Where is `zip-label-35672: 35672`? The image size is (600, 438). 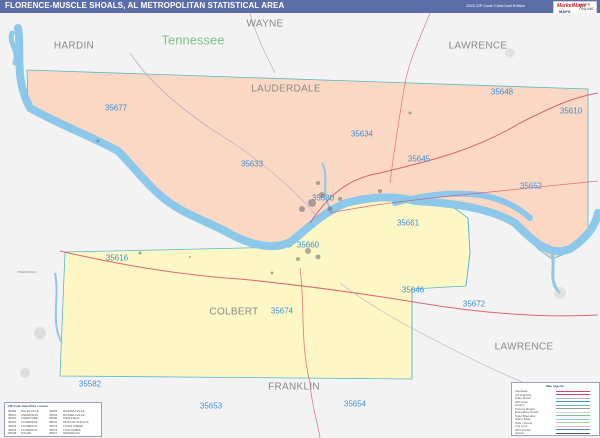 zip-label-35672: 35672 is located at coordinates (474, 304).